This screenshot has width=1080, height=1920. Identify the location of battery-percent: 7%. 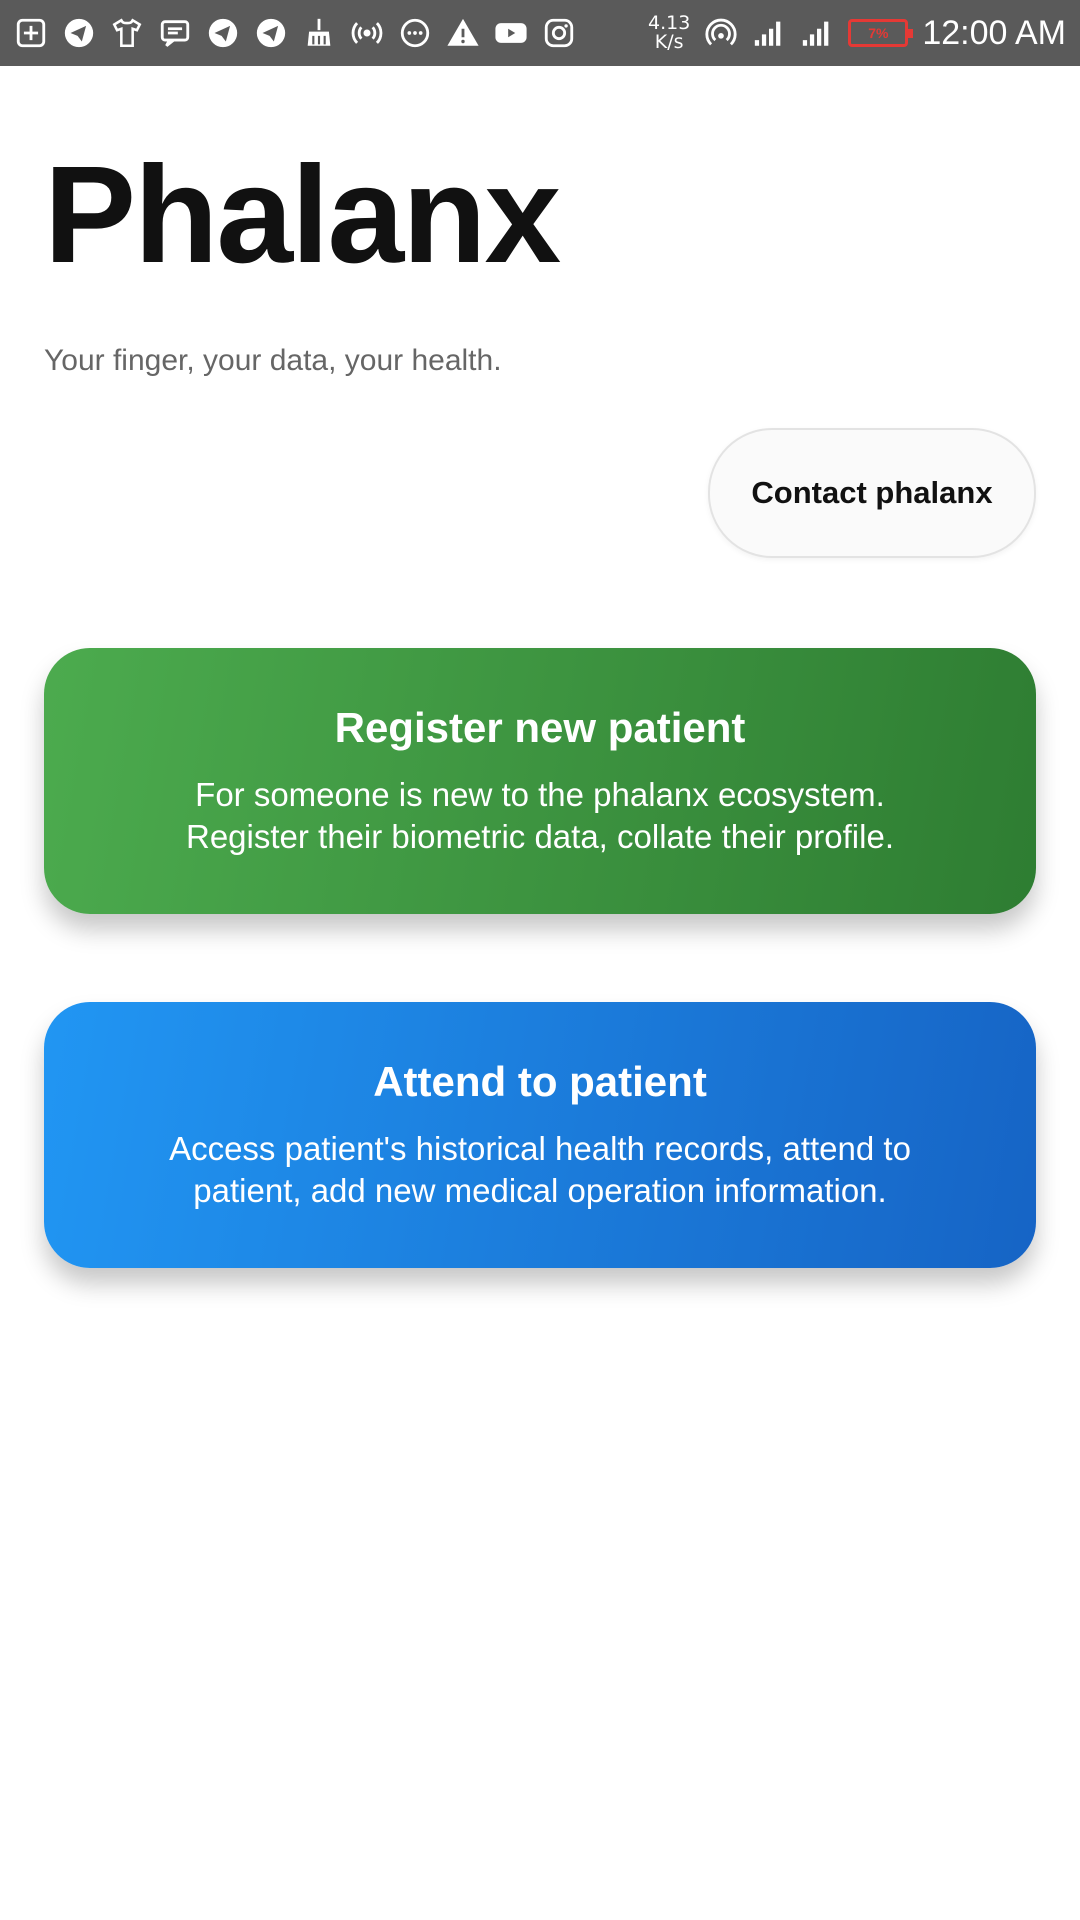
(878, 33).